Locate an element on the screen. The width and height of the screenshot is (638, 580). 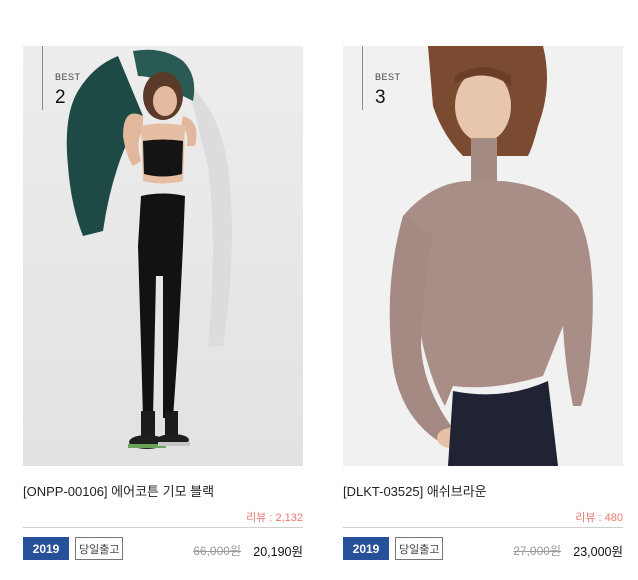
rank-indicator: BEST 3 is located at coordinates (392, 78).